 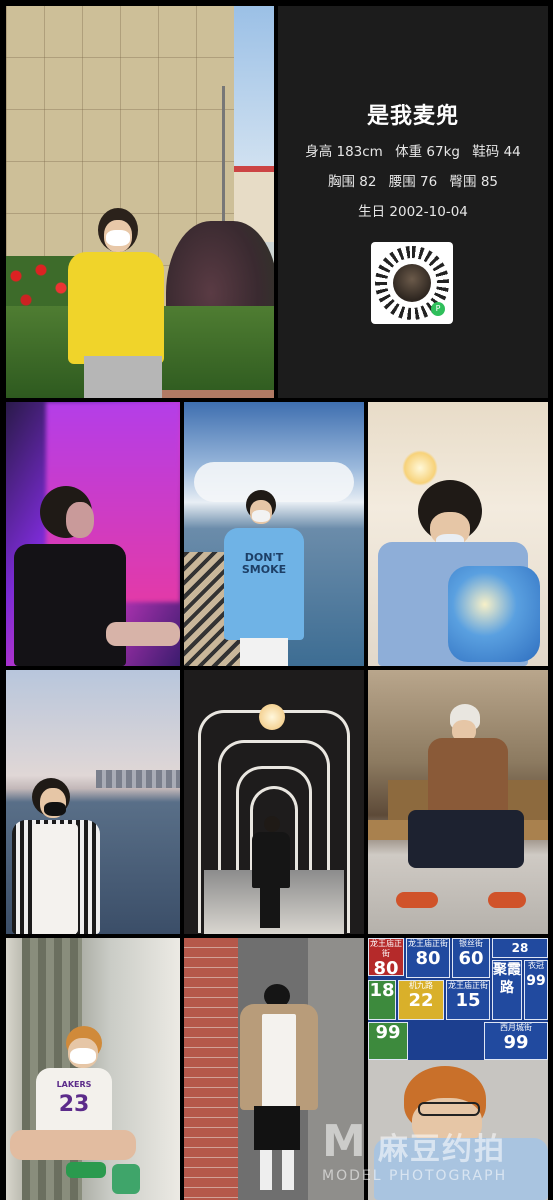 What do you see at coordinates (352, 182) in the screenshot?
I see `chest-stat: 胸围 82` at bounding box center [352, 182].